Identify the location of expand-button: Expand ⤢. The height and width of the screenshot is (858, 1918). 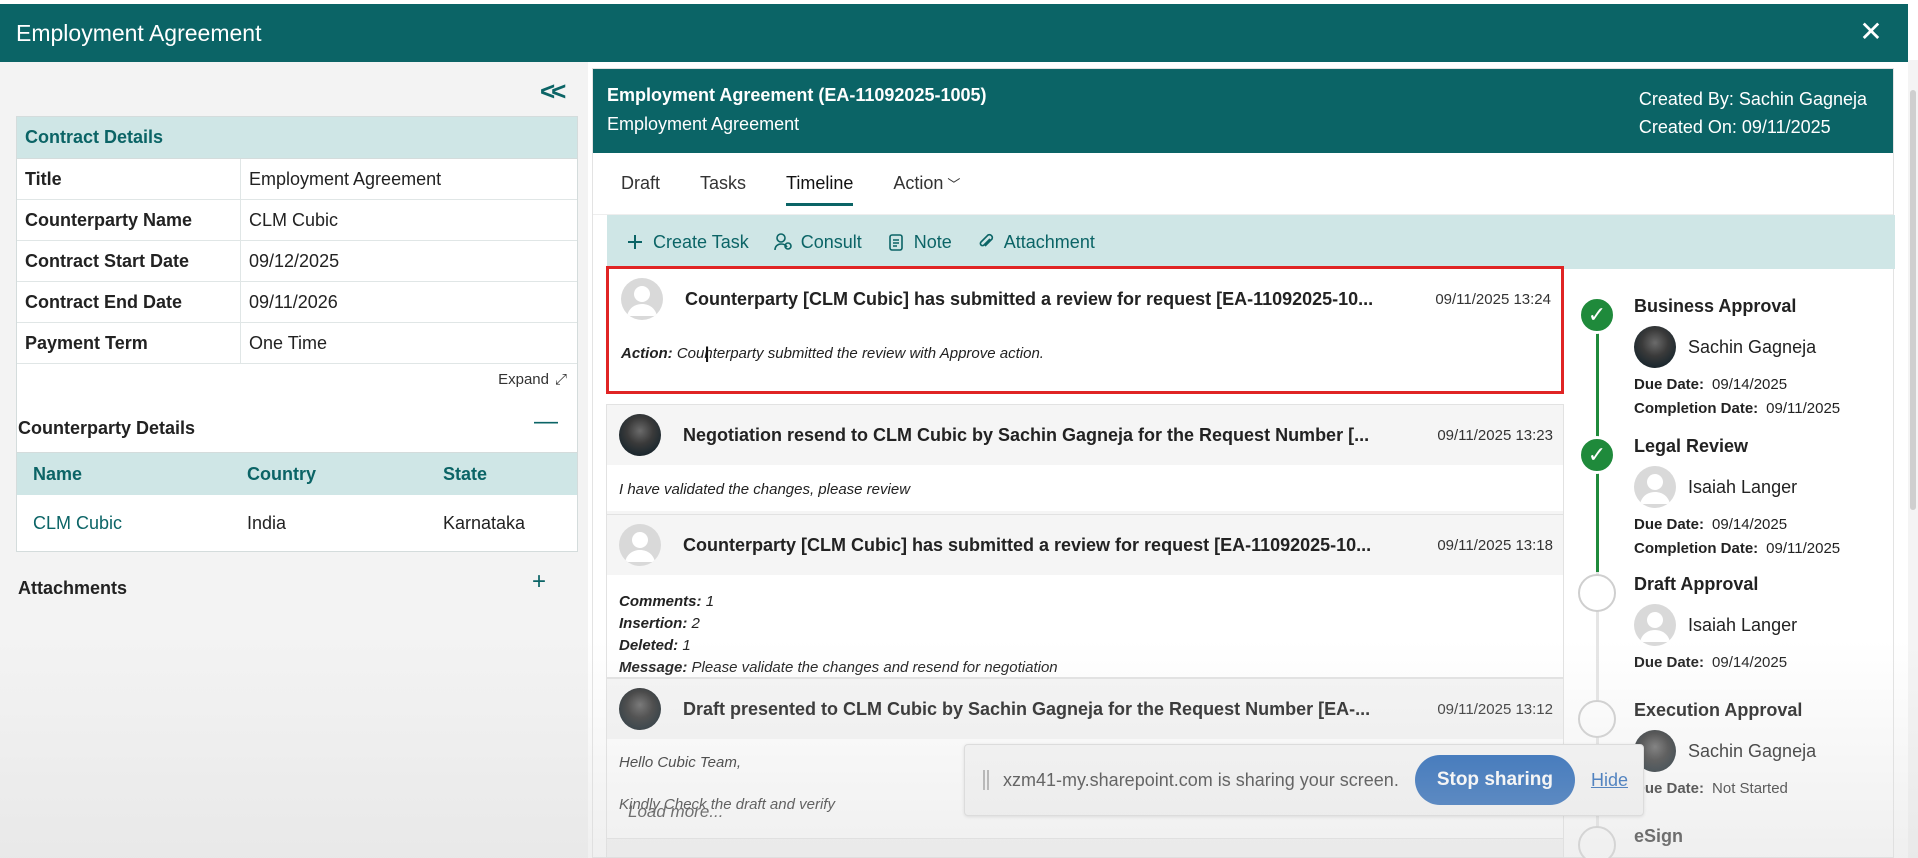
(297, 379).